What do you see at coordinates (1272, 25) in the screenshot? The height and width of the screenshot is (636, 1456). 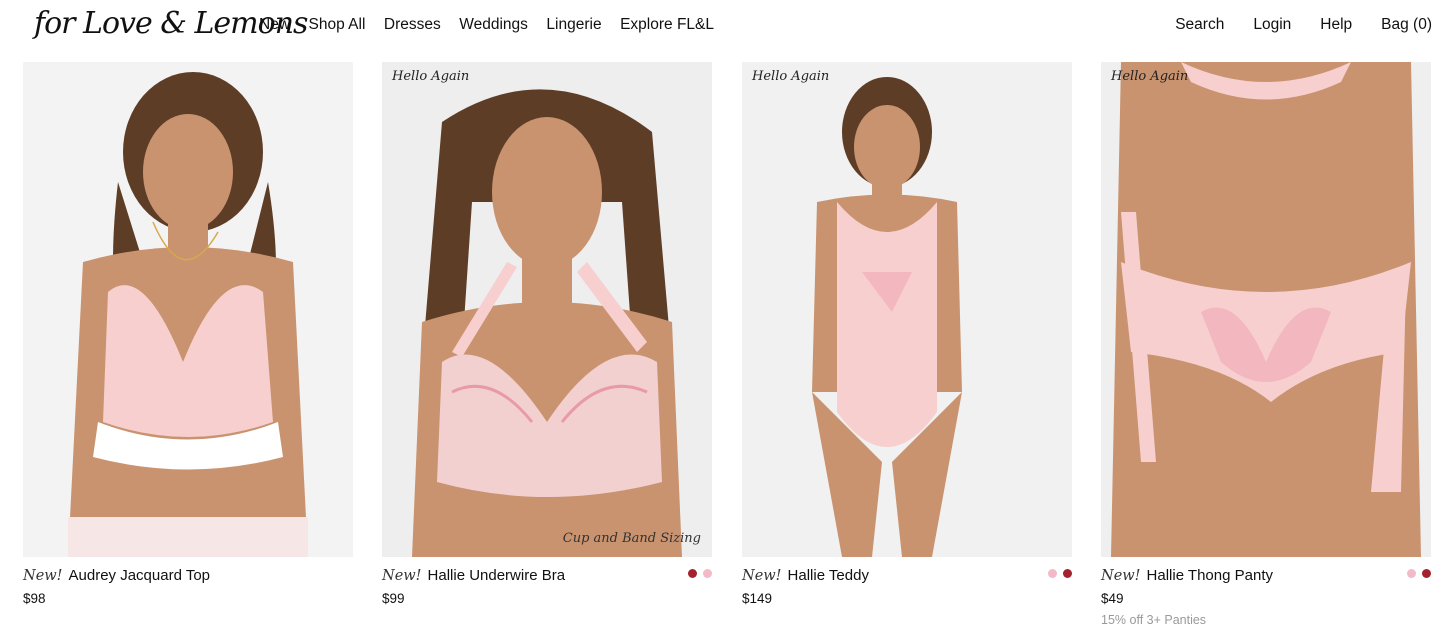 I see `login-link: Login` at bounding box center [1272, 25].